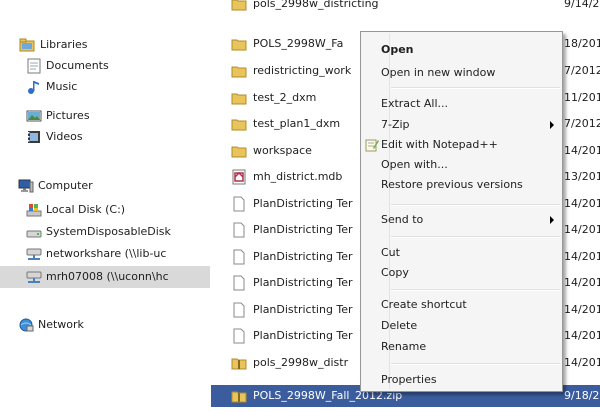 This screenshot has height=412, width=600. I want to click on nav-libraries-label: Libraries, so click(64, 44).